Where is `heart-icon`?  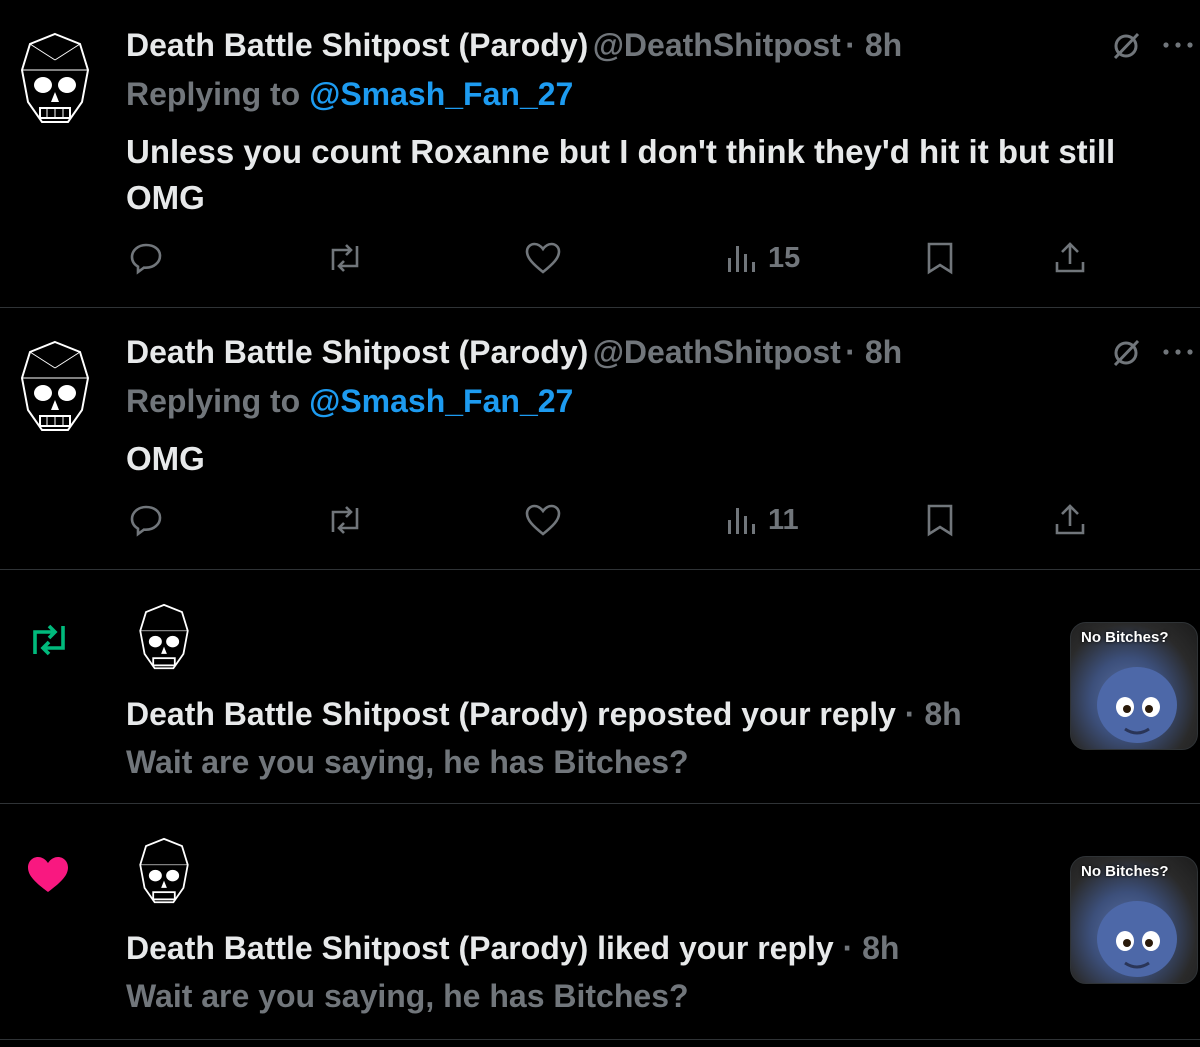
heart-icon is located at coordinates (48, 876).